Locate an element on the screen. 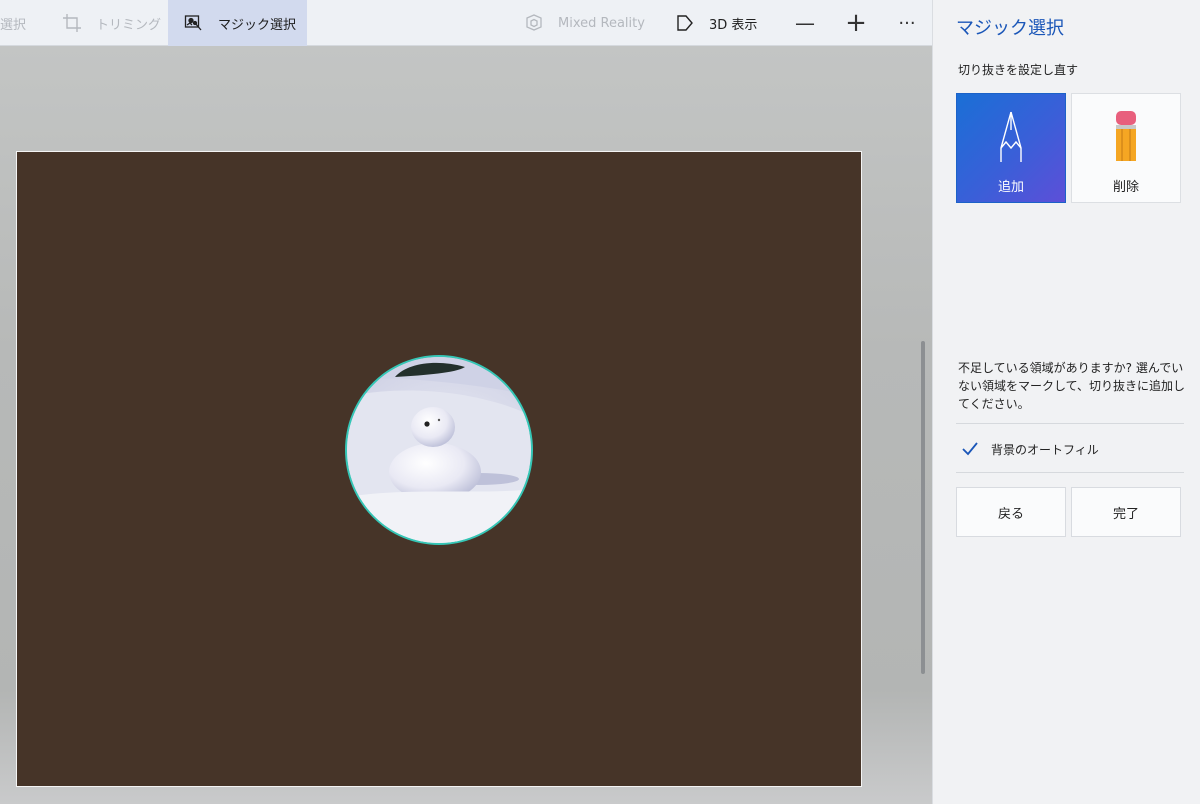  minus-icon: — is located at coordinates (805, 23).